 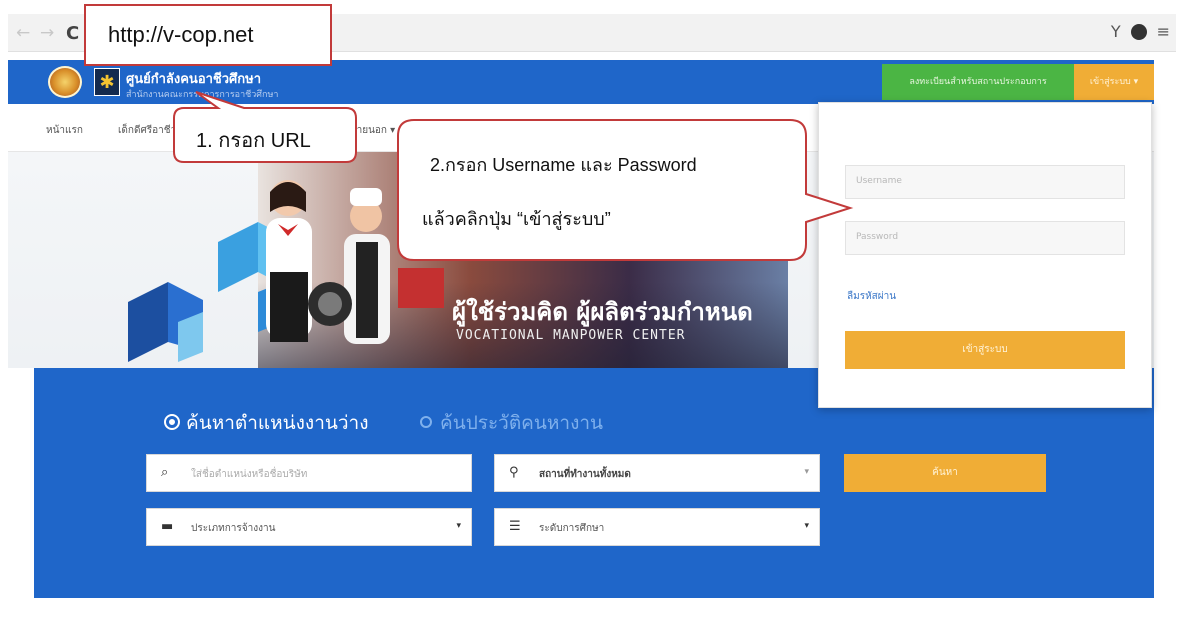 I want to click on step2-bubble, so click(x=625, y=190).